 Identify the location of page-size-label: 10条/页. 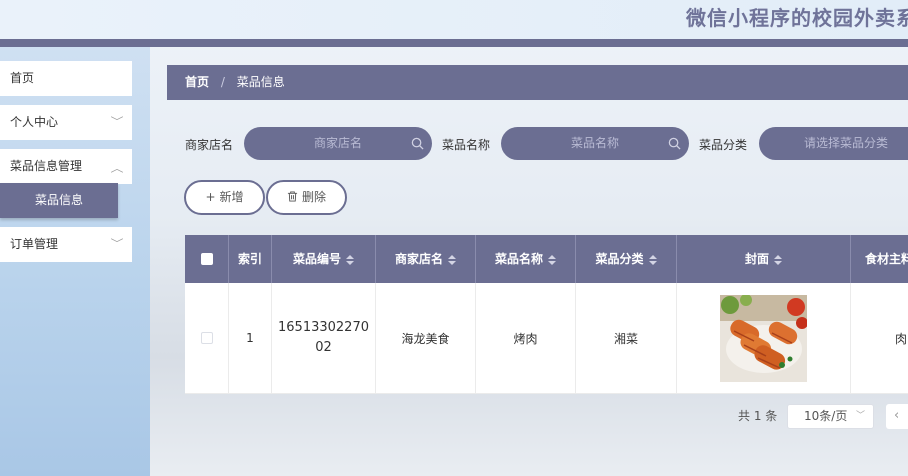
(826, 416).